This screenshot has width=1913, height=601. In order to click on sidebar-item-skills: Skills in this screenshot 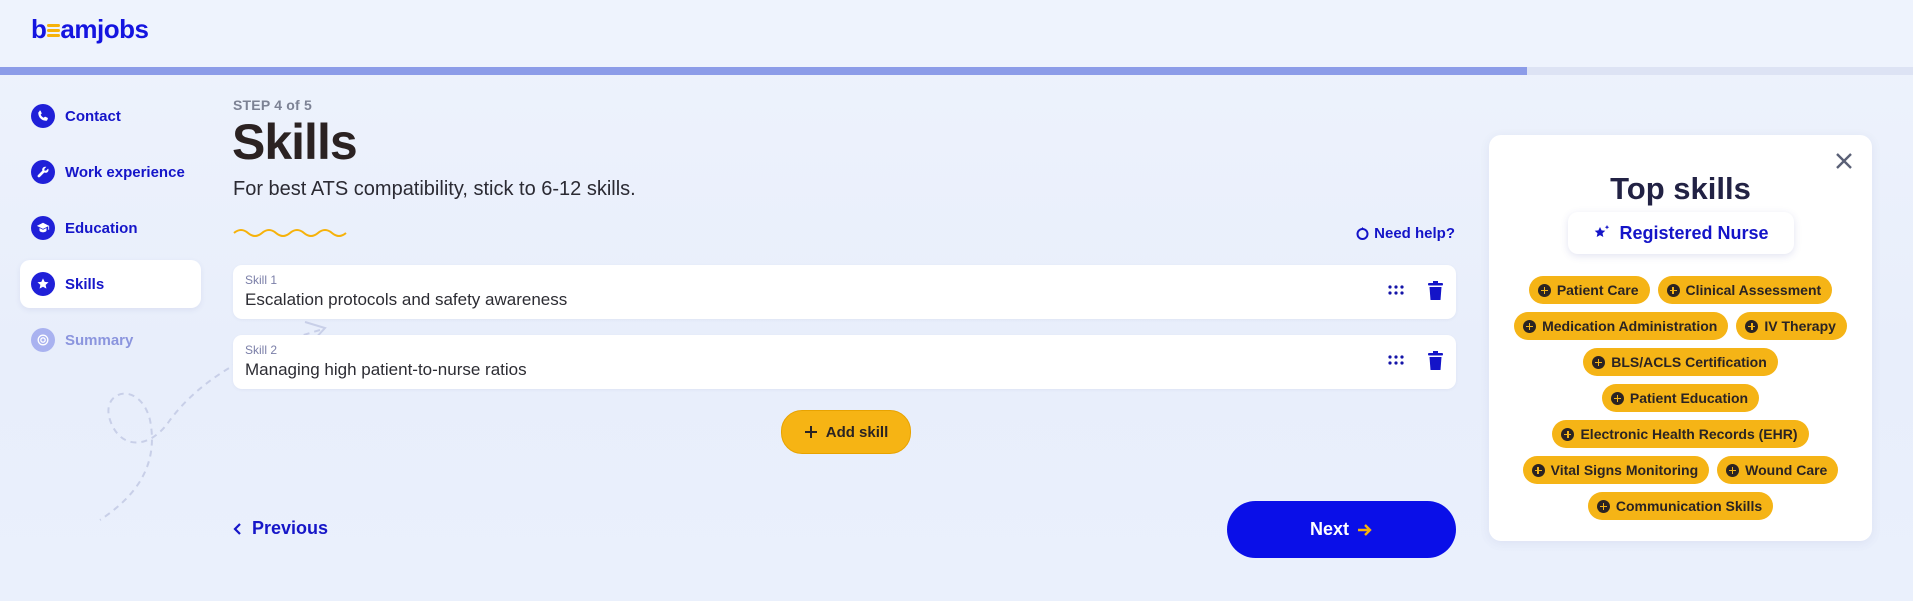, I will do `click(110, 284)`.